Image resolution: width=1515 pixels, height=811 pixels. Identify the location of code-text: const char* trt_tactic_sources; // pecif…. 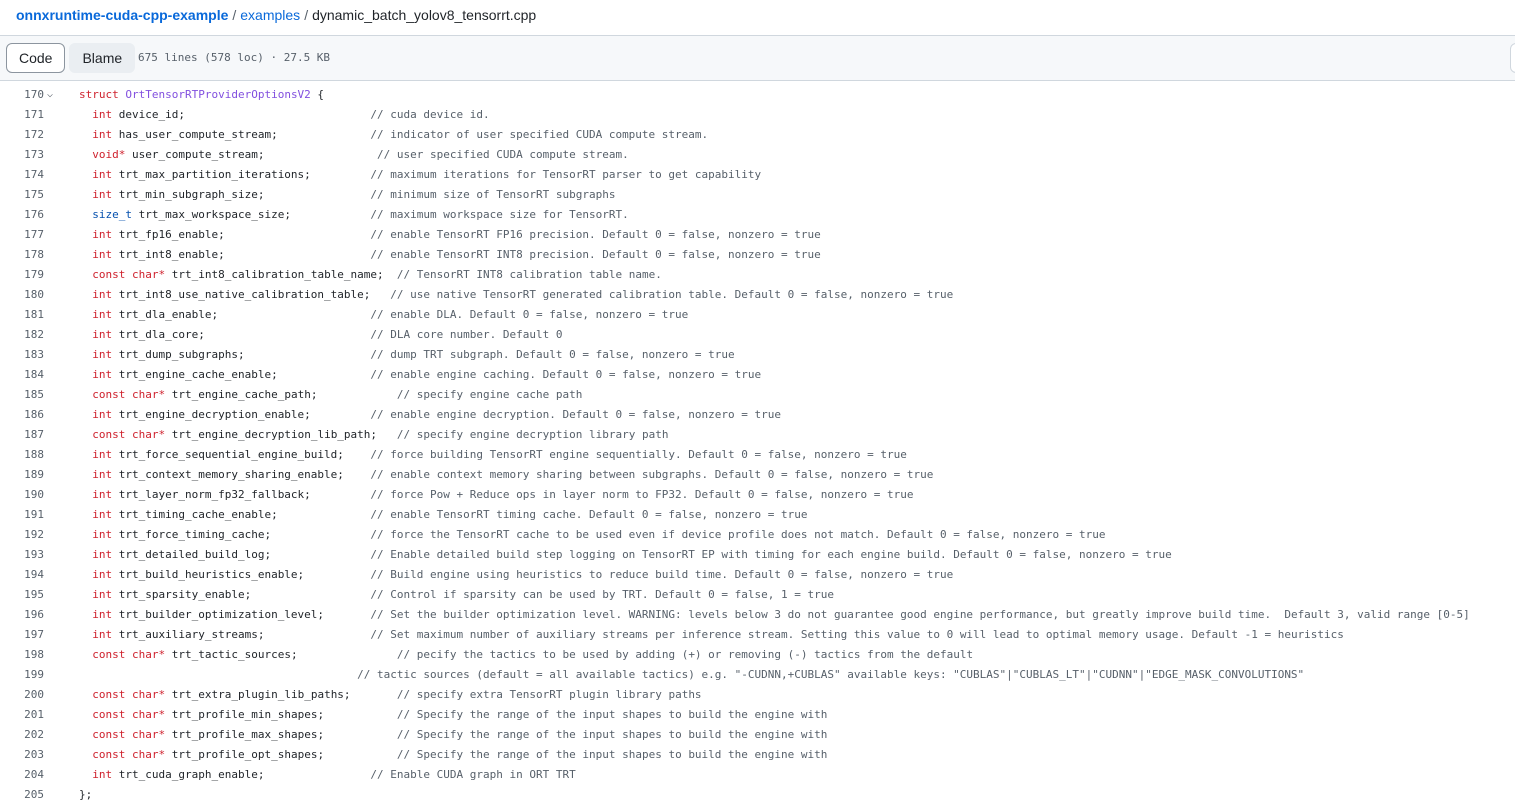
(526, 655).